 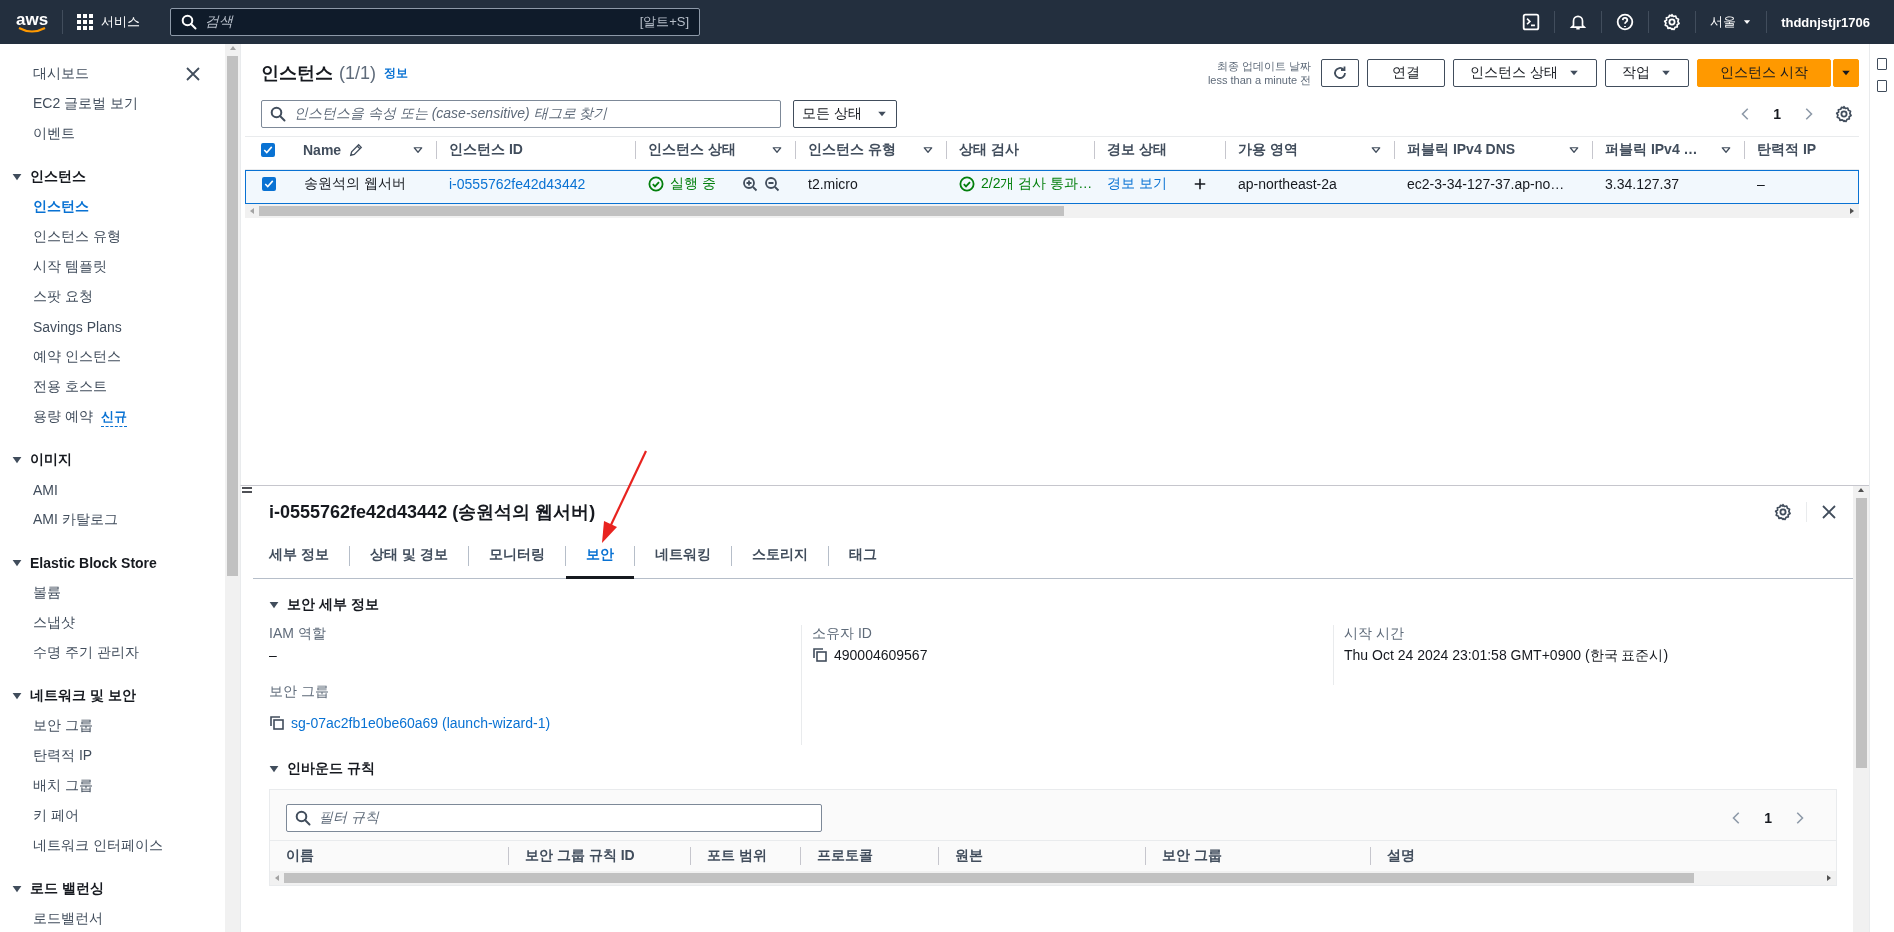 What do you see at coordinates (85, 104) in the screenshot?
I see `nav-item: EC2 글로벌 보기` at bounding box center [85, 104].